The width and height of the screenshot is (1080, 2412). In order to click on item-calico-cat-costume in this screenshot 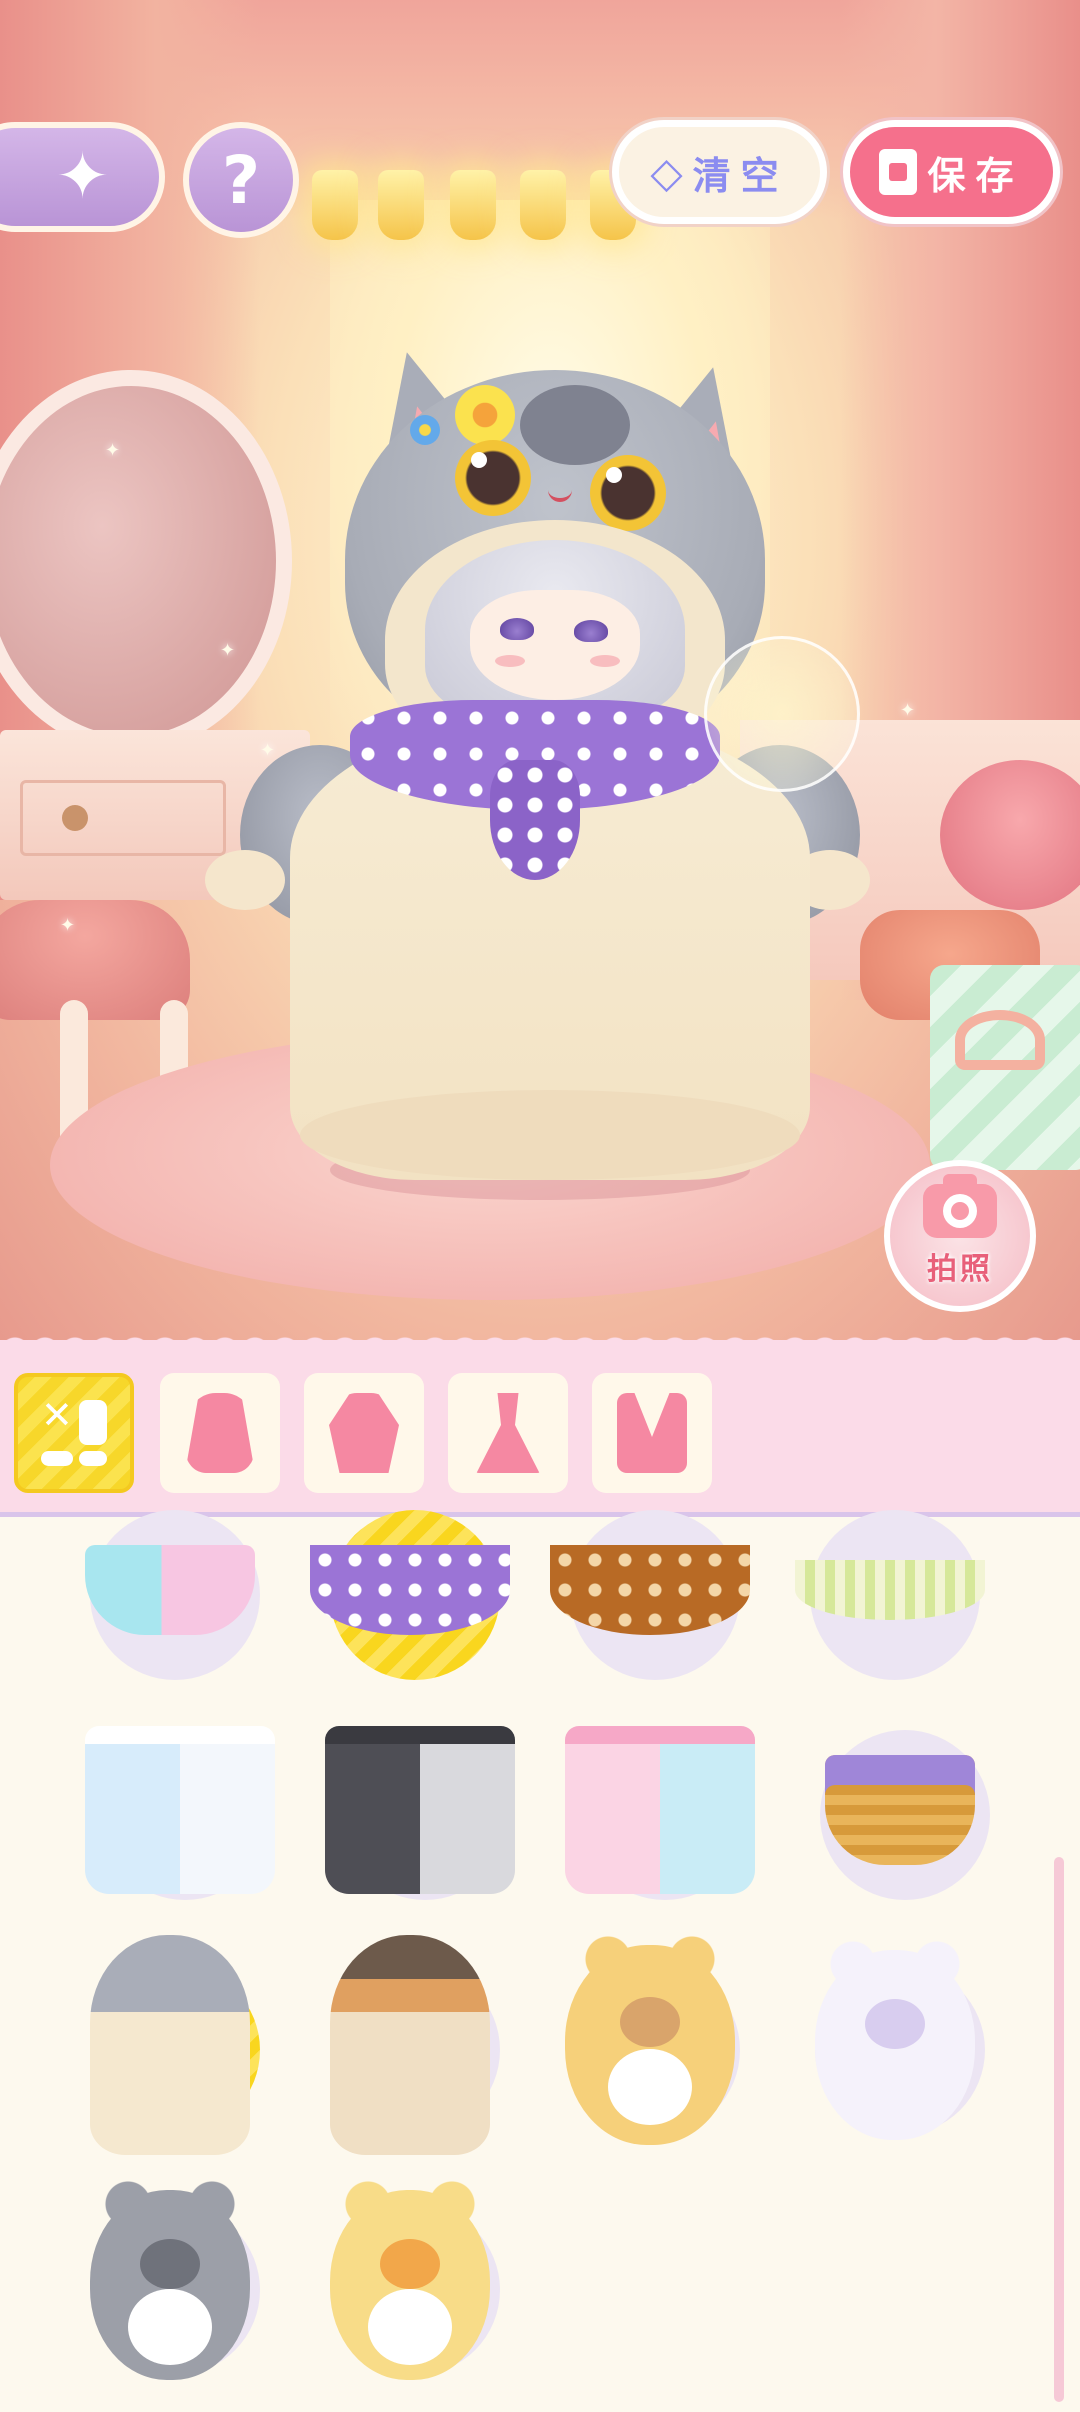, I will do `click(410, 2045)`.